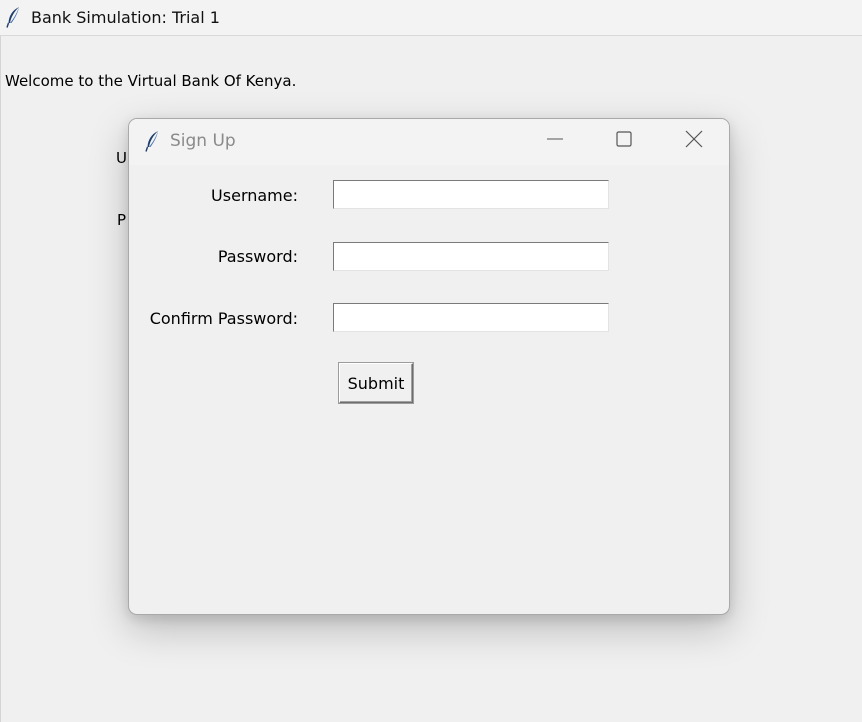 This screenshot has height=722, width=862. What do you see at coordinates (376, 383) in the screenshot?
I see `submit-button: Submit` at bounding box center [376, 383].